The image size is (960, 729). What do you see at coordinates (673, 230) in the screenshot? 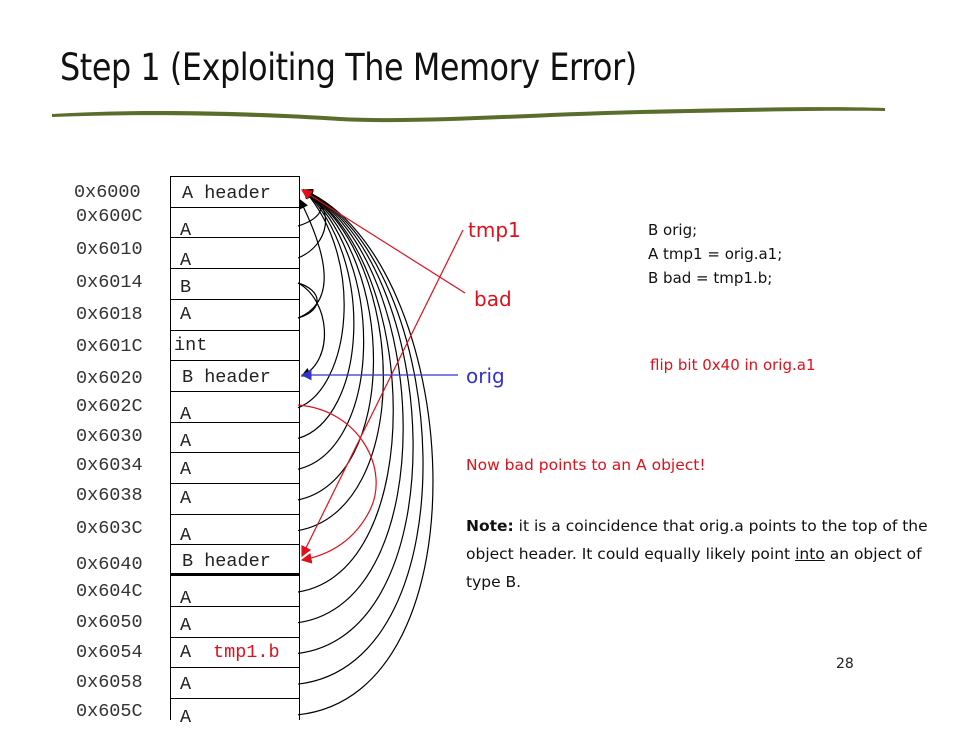
I see `code-line: B orig;` at bounding box center [673, 230].